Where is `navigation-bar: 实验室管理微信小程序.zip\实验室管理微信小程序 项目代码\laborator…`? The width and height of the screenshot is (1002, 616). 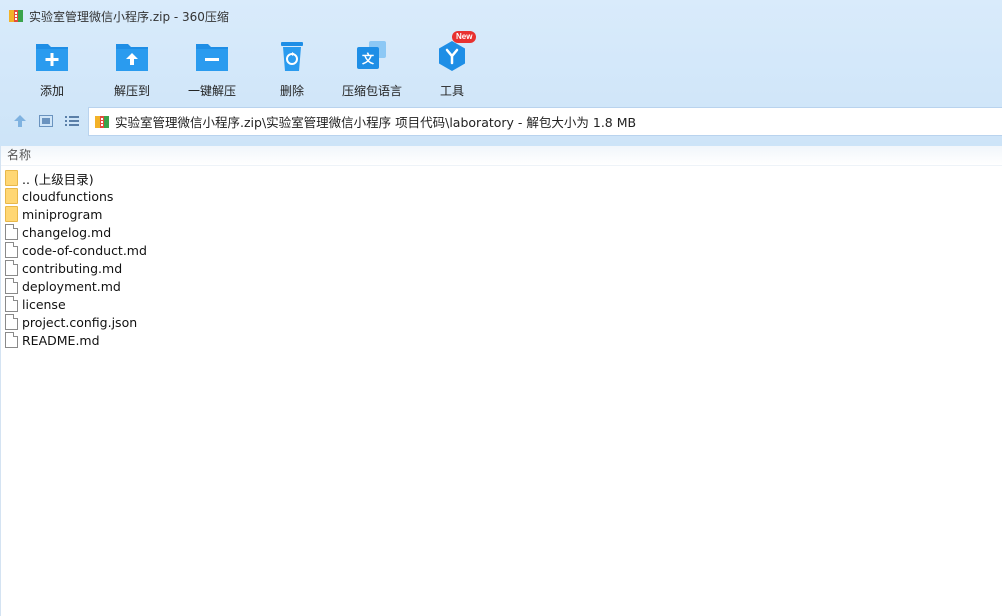 navigation-bar: 实验室管理微信小程序.zip\实验室管理微信小程序 项目代码\laborator… is located at coordinates (501, 121).